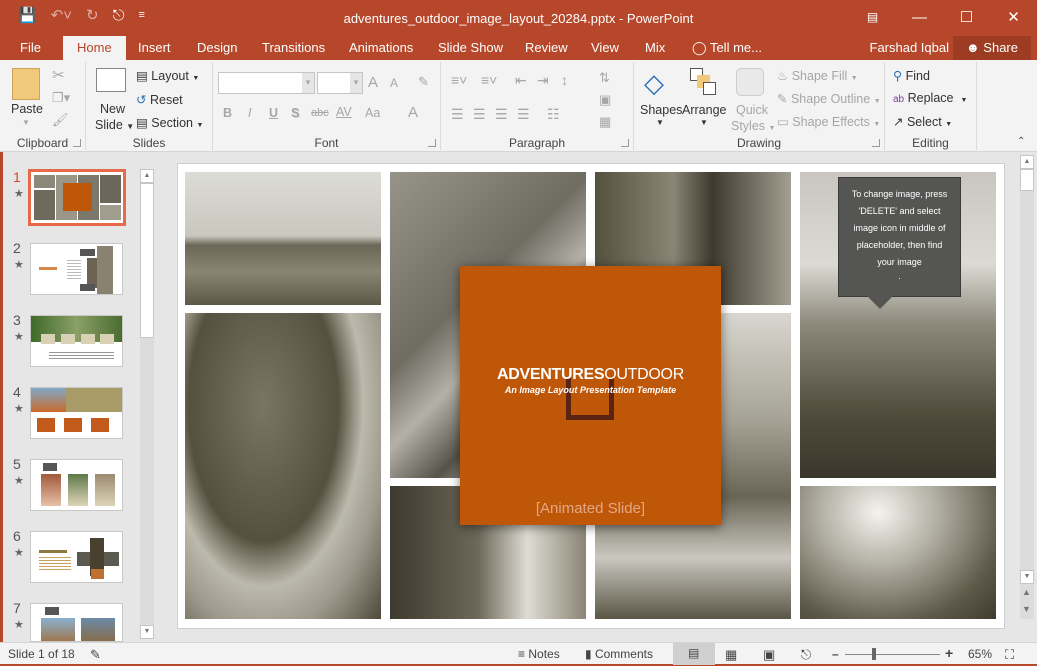 This screenshot has width=1037, height=666. What do you see at coordinates (694, 654) in the screenshot?
I see `normal-view-button: ▤` at bounding box center [694, 654].